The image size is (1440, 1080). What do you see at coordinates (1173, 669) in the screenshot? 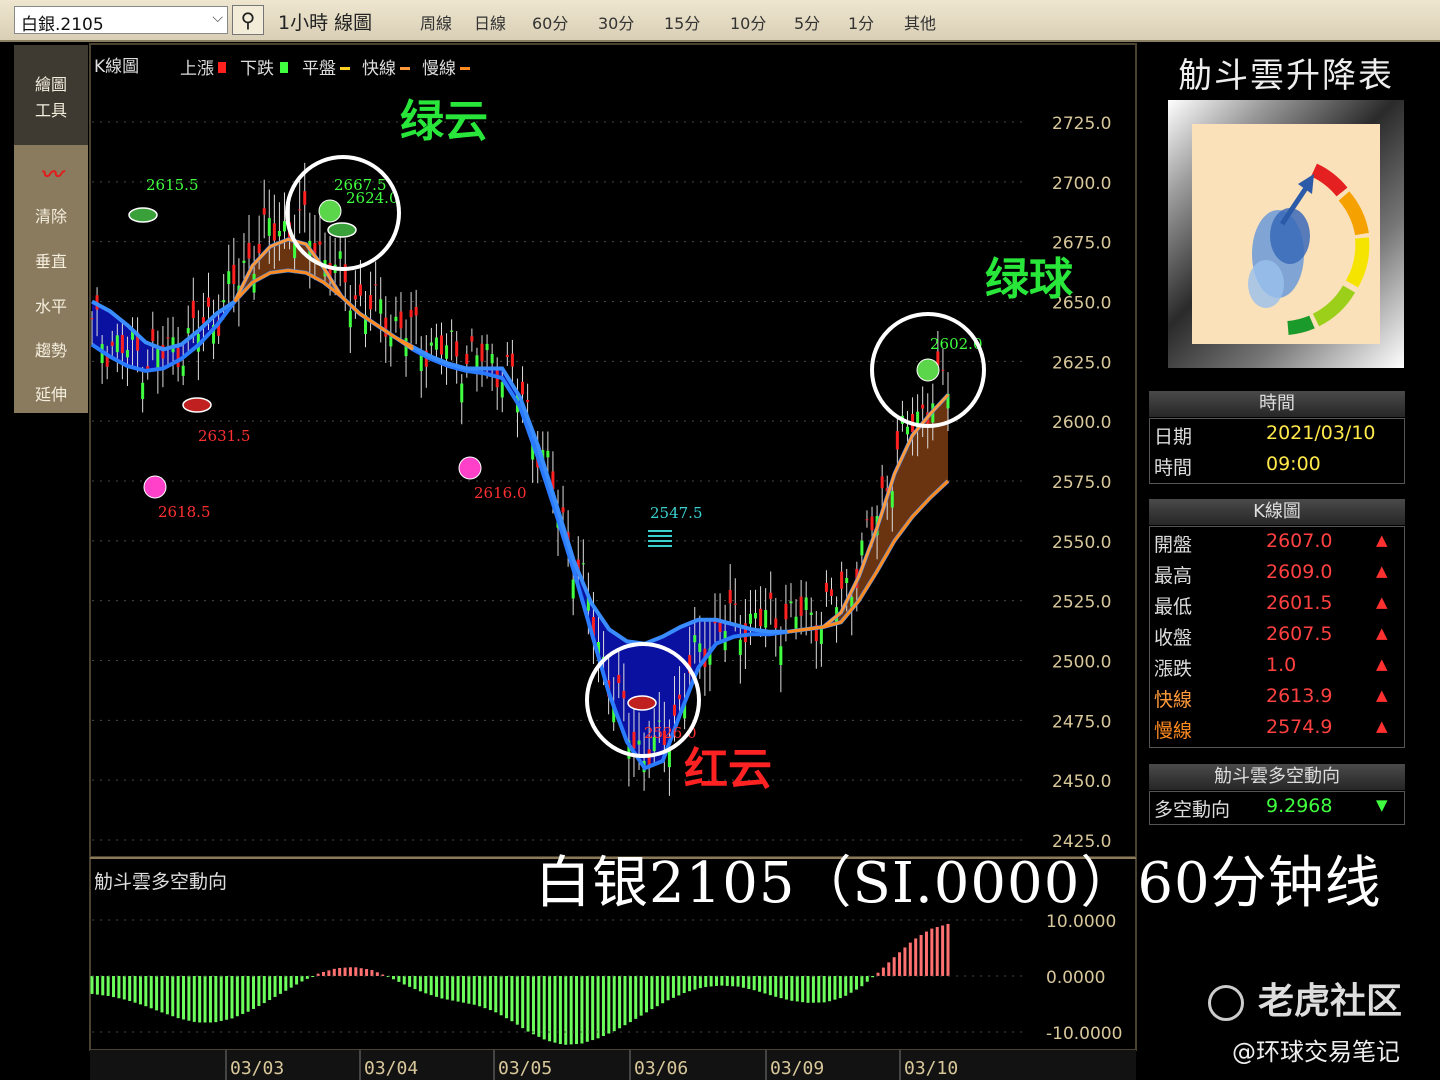
I see `k-row-label: 漲跌` at bounding box center [1173, 669].